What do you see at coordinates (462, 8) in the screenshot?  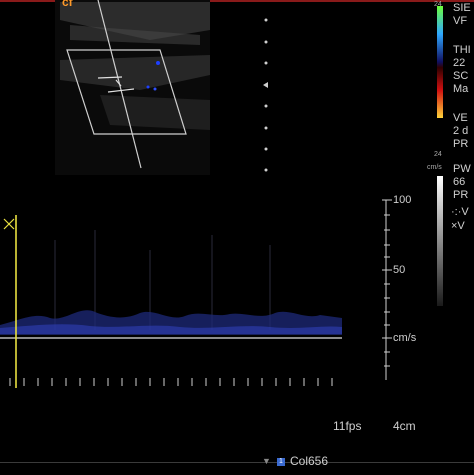 I see `side-info-1: SIE` at bounding box center [462, 8].